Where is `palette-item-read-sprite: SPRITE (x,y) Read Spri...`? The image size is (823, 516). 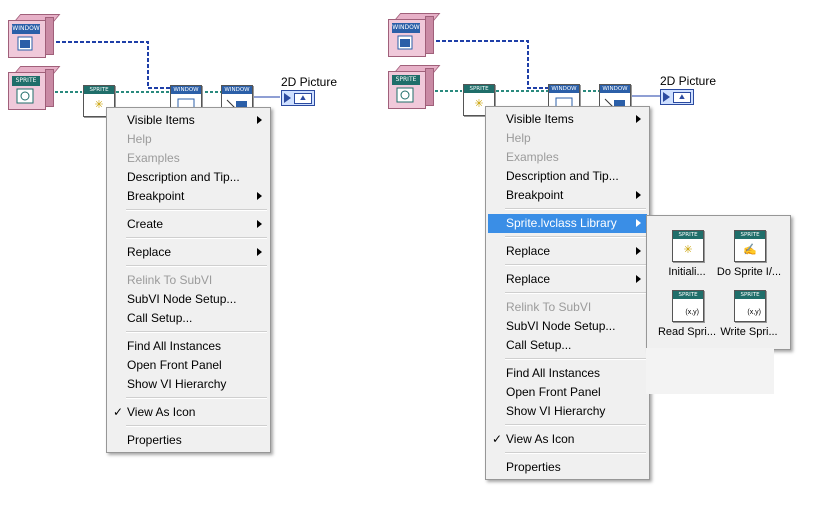
palette-item-read-sprite: SPRITE (x,y) Read Spri... is located at coordinates (687, 318).